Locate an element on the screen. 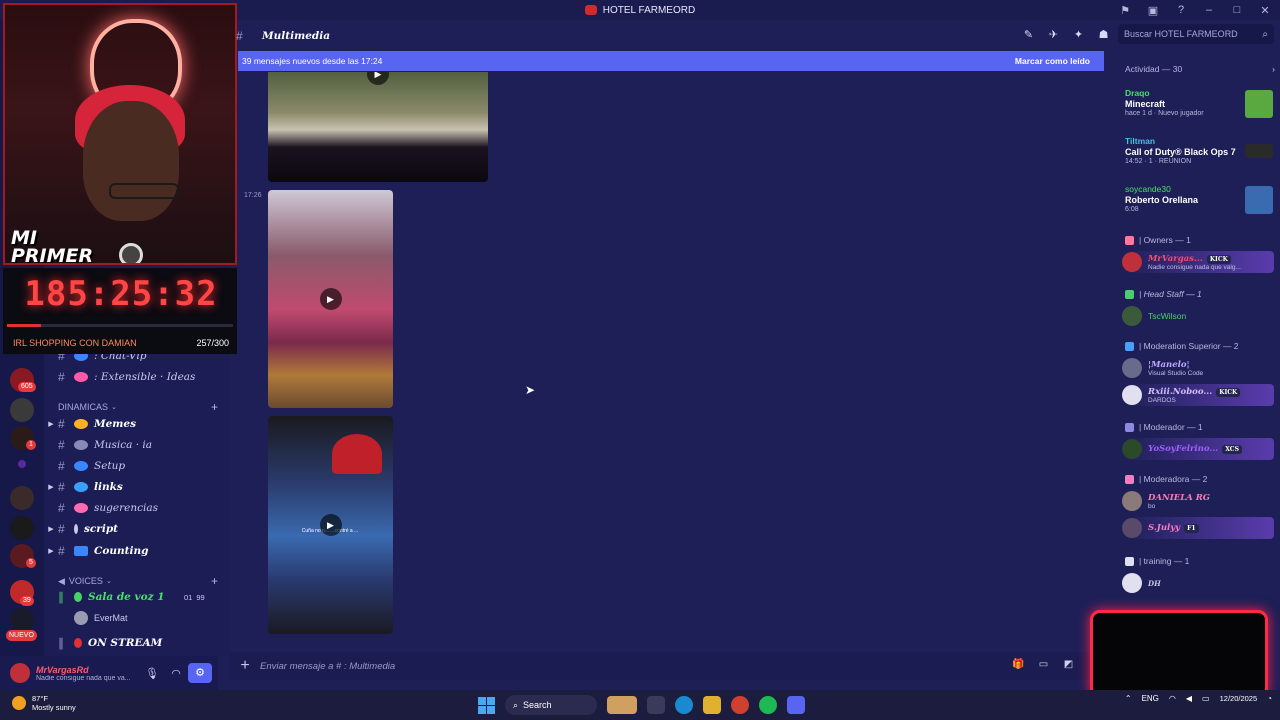  role-group-moderadora: | Moderadora — 2 is located at coordinates (1166, 479).